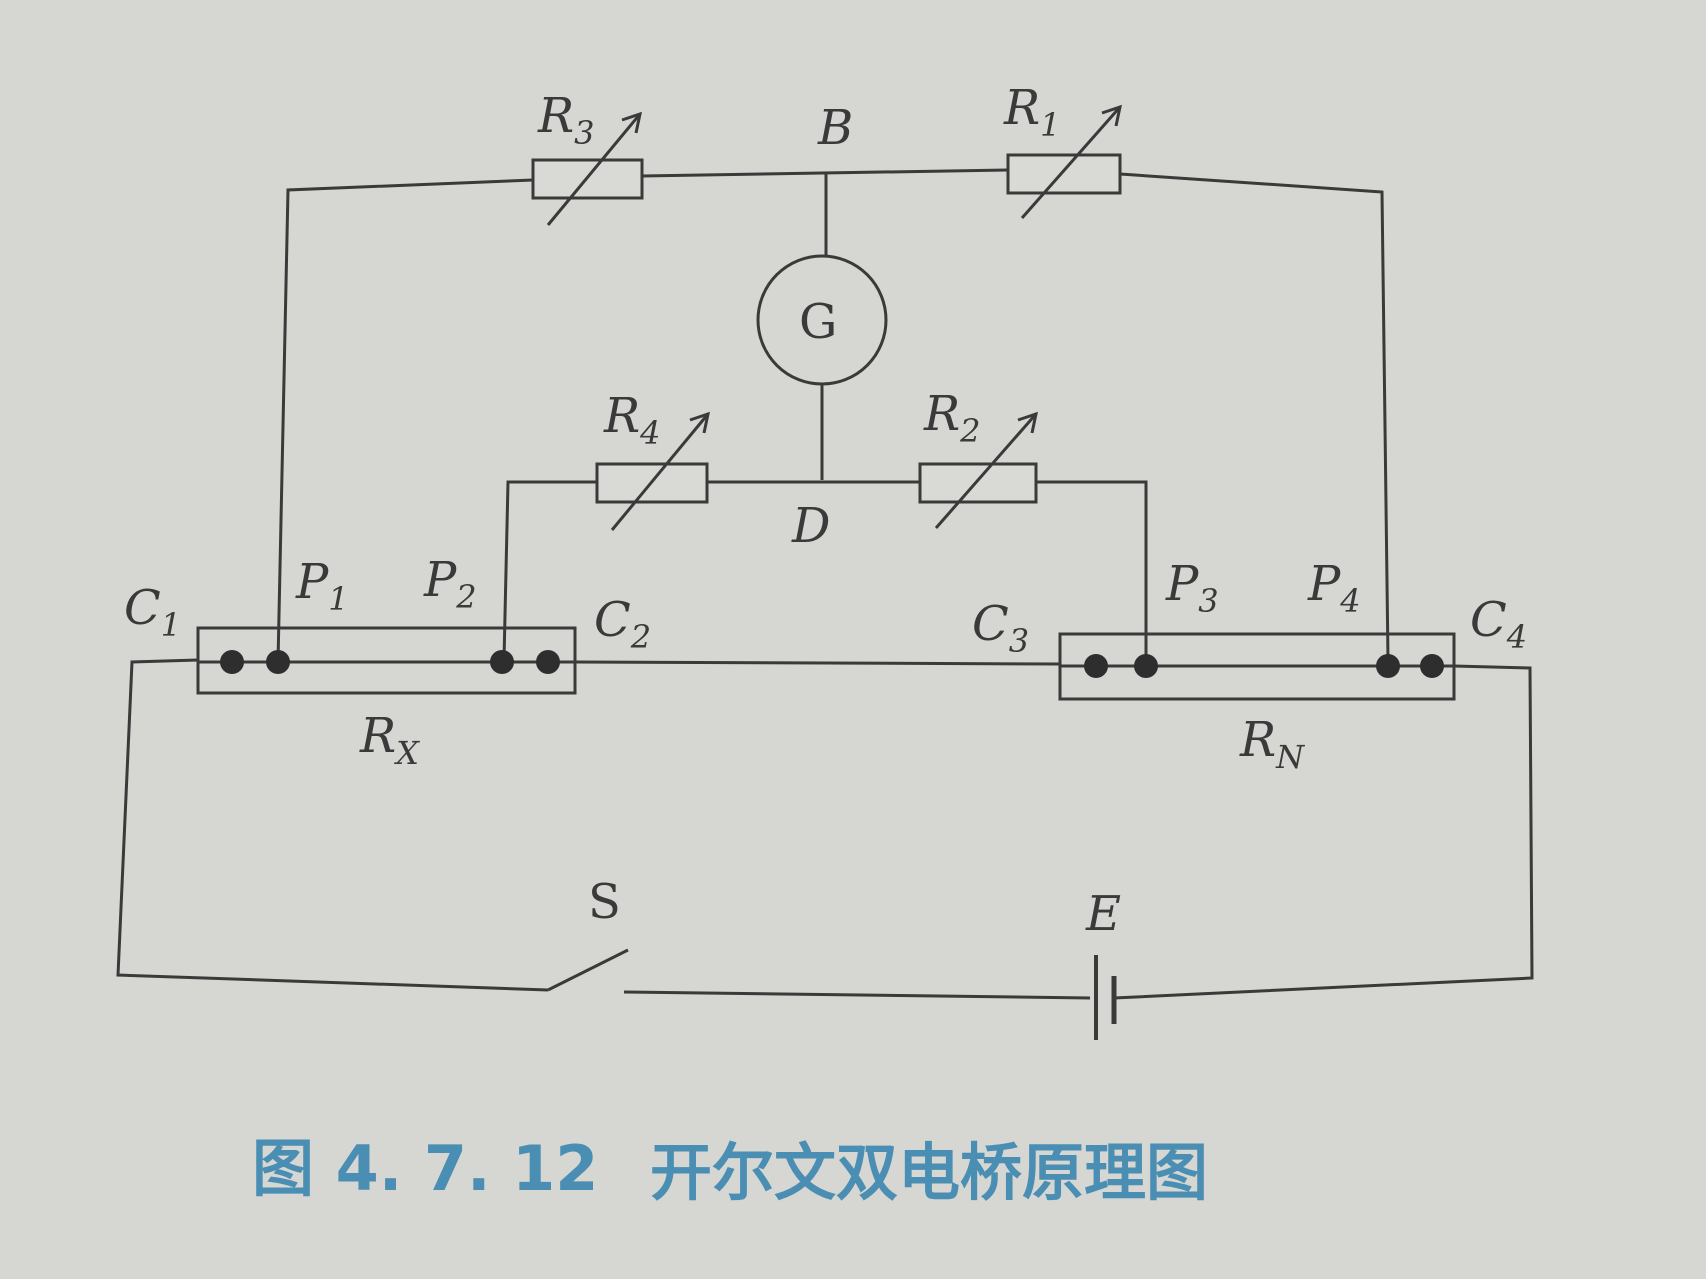 The height and width of the screenshot is (1279, 1706). What do you see at coordinates (389, 740) in the screenshot?
I see `label-rx: RX` at bounding box center [389, 740].